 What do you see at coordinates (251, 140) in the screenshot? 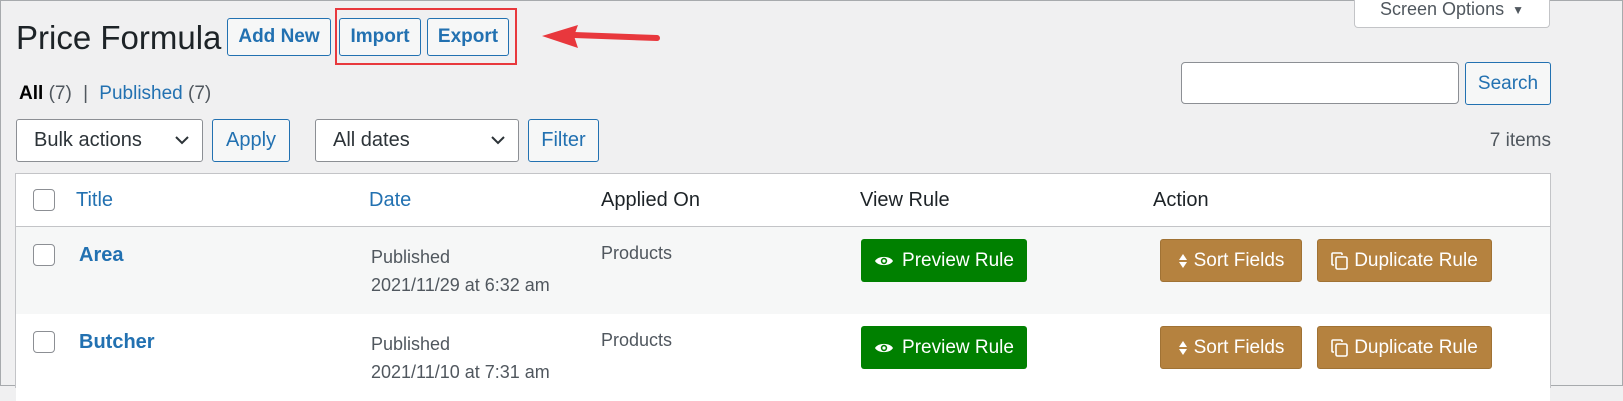
I see `apply-button: Apply` at bounding box center [251, 140].